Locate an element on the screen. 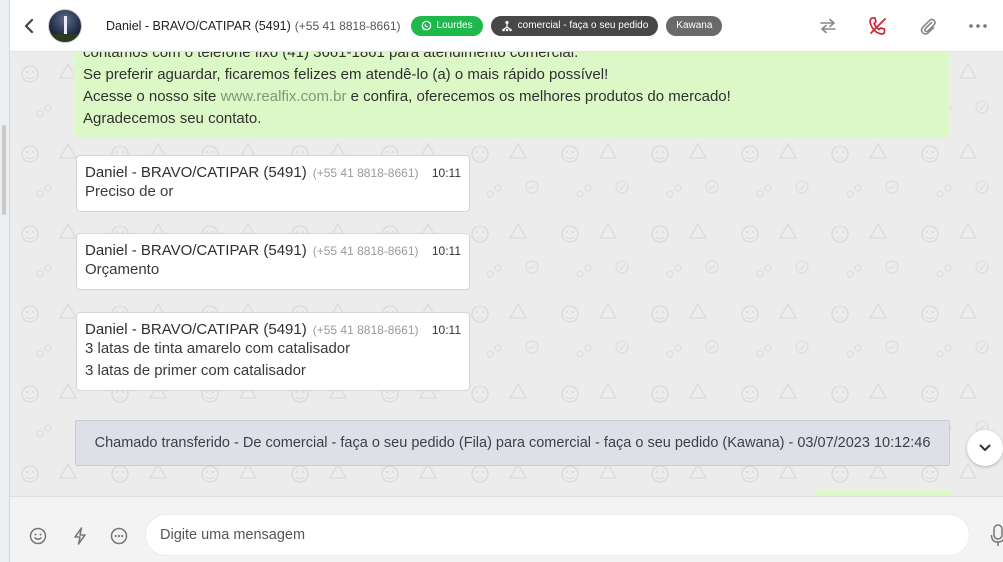  left-scrollbar is located at coordinates (4, 170).